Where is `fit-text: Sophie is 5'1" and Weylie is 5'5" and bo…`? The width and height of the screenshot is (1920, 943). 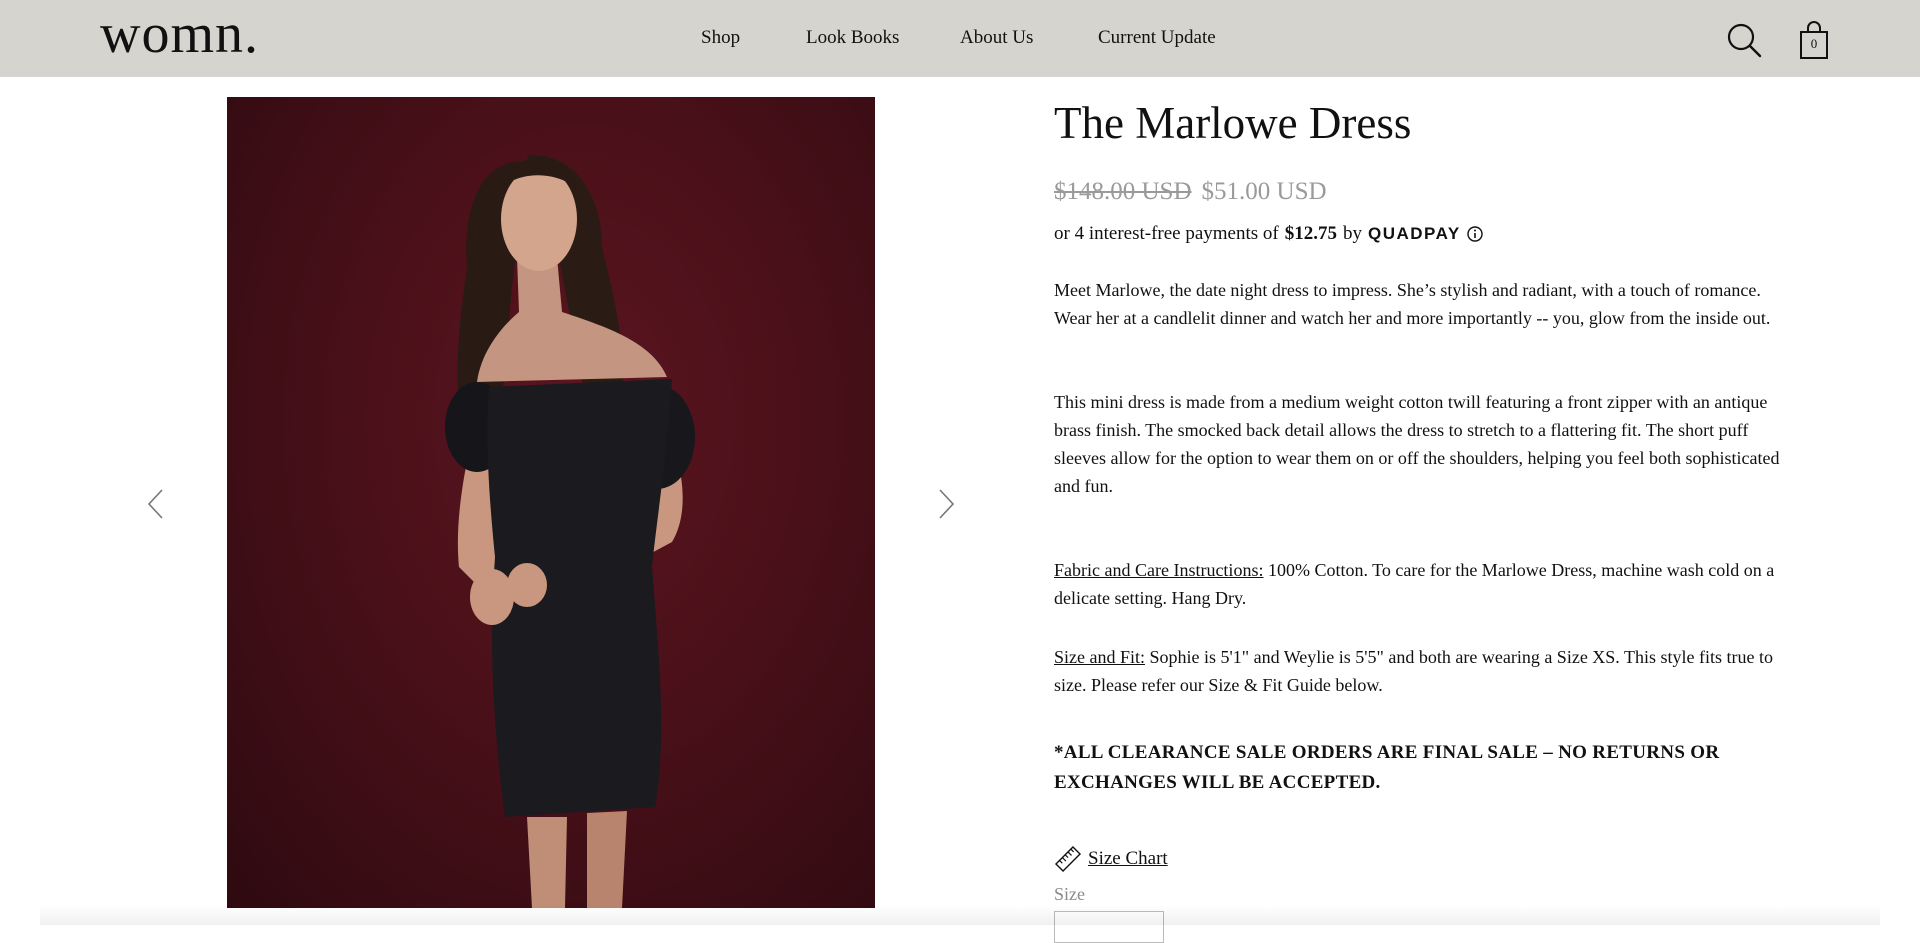 fit-text: Sophie is 5'1" and Weylie is 5'5" and bo… is located at coordinates (1413, 671).